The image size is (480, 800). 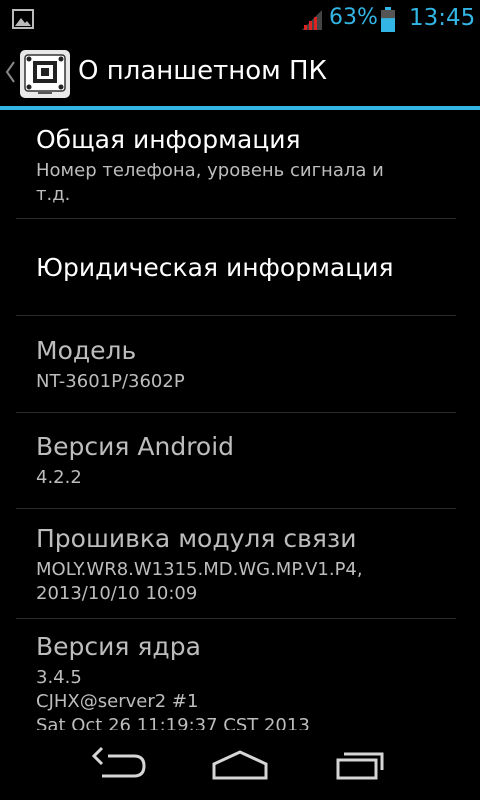 What do you see at coordinates (210, 182) in the screenshot?
I see `item-subtitle: Номер телефона, уровень сигнала и т.д.` at bounding box center [210, 182].